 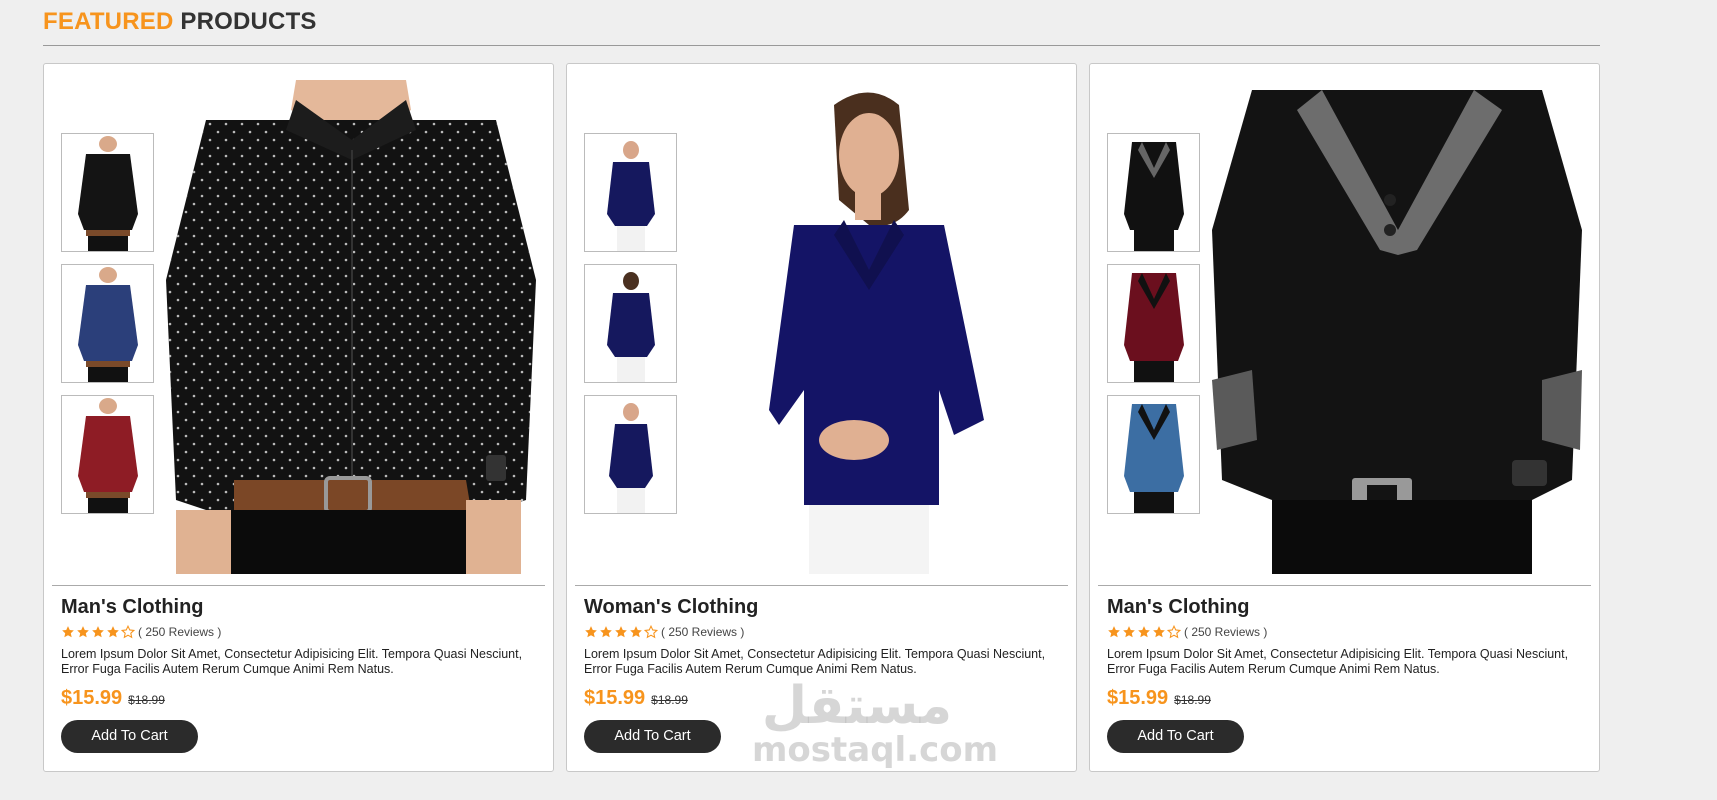 I want to click on thumbnail-navy-blouse-front, so click(x=630, y=192).